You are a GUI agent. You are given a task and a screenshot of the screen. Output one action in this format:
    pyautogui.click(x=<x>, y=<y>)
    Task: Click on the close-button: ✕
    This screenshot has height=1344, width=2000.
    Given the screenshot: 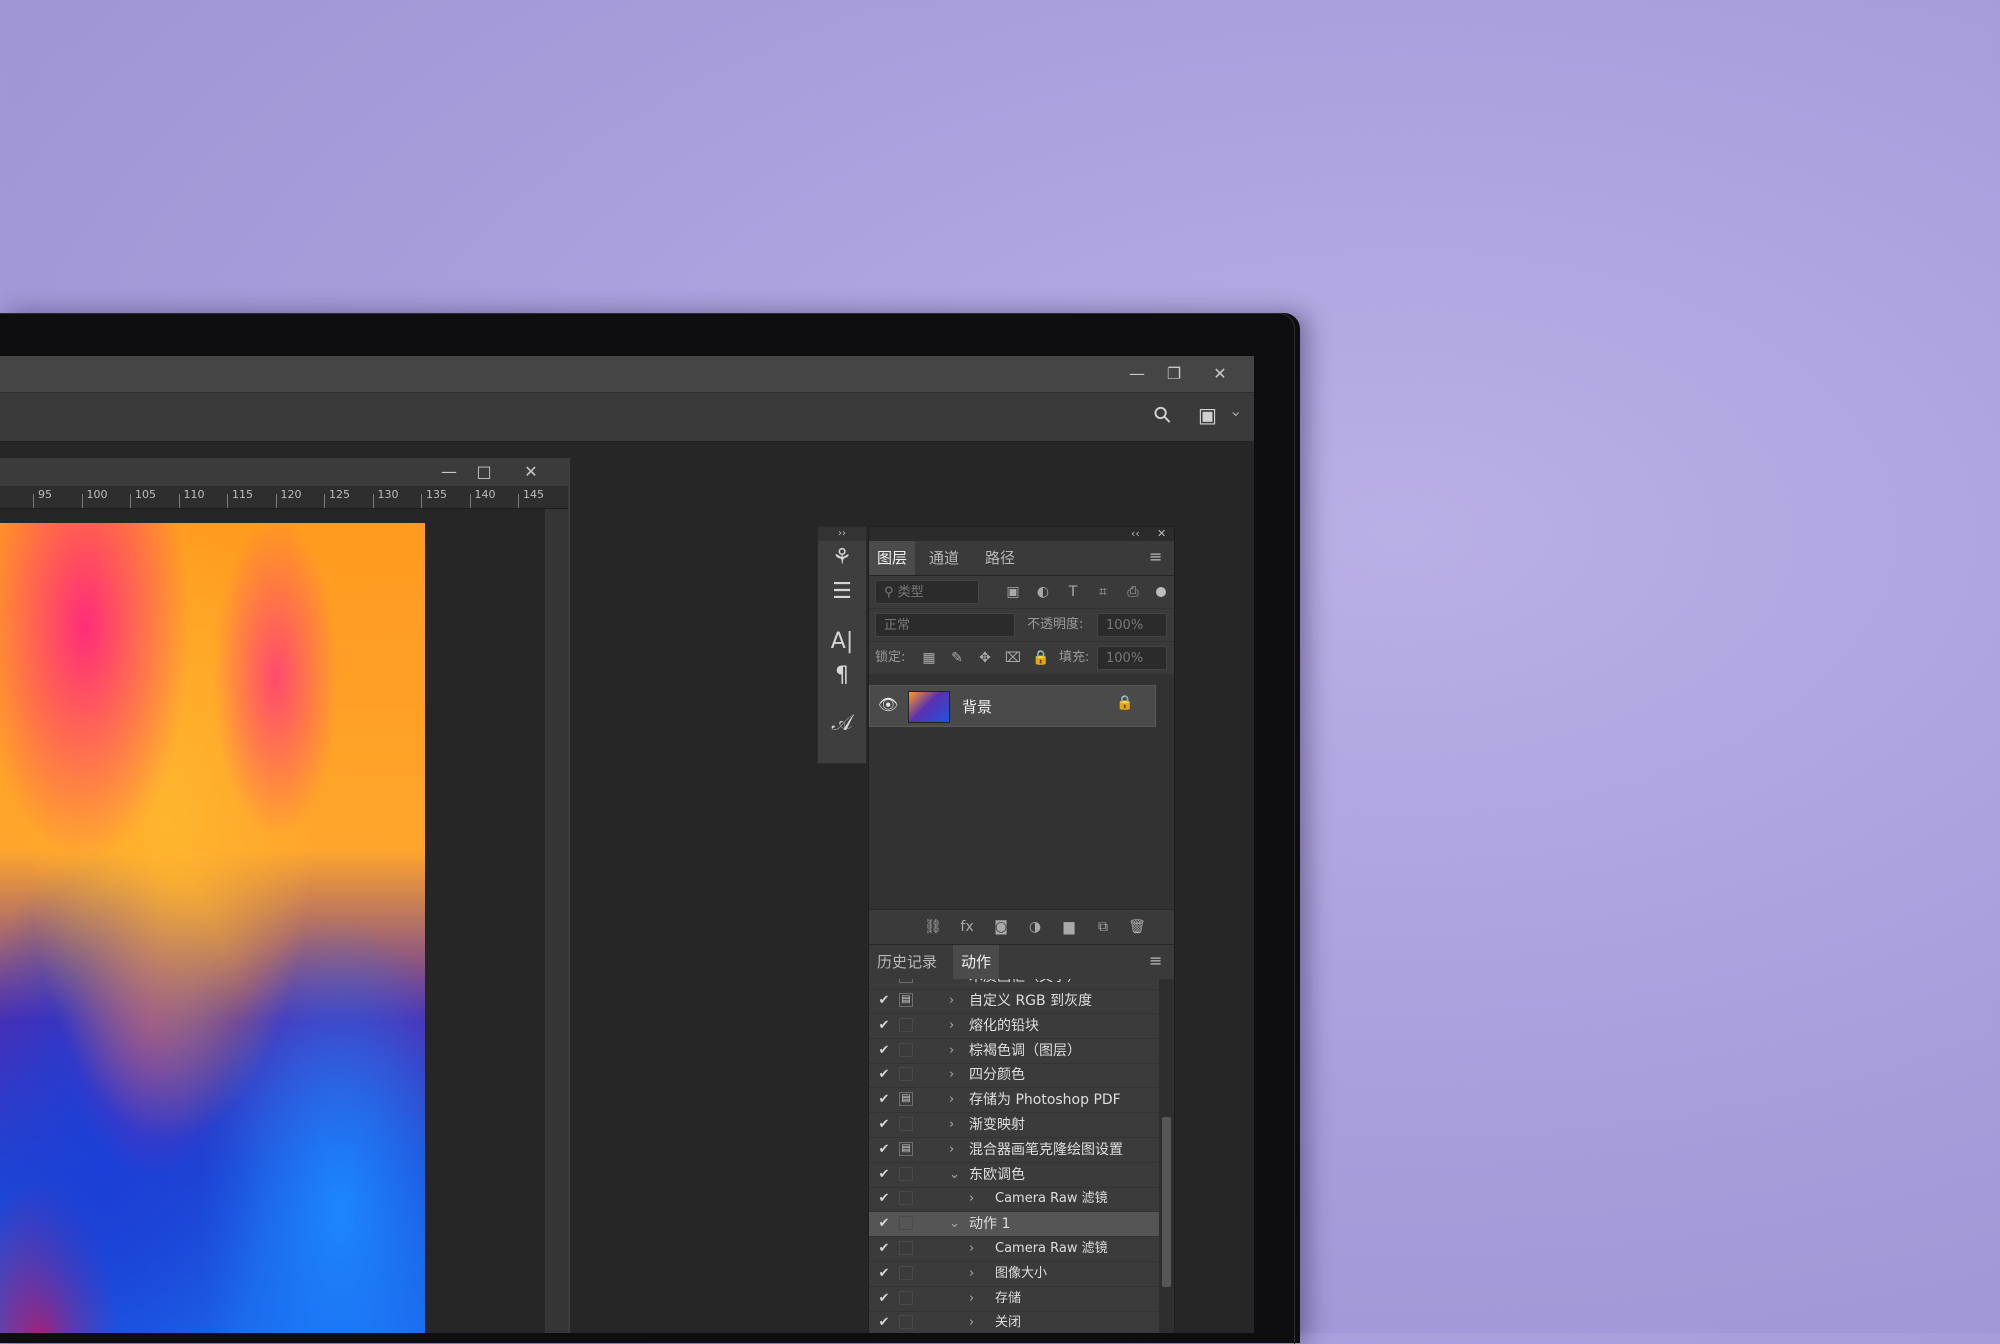 What is the action you would take?
    pyautogui.click(x=1220, y=374)
    